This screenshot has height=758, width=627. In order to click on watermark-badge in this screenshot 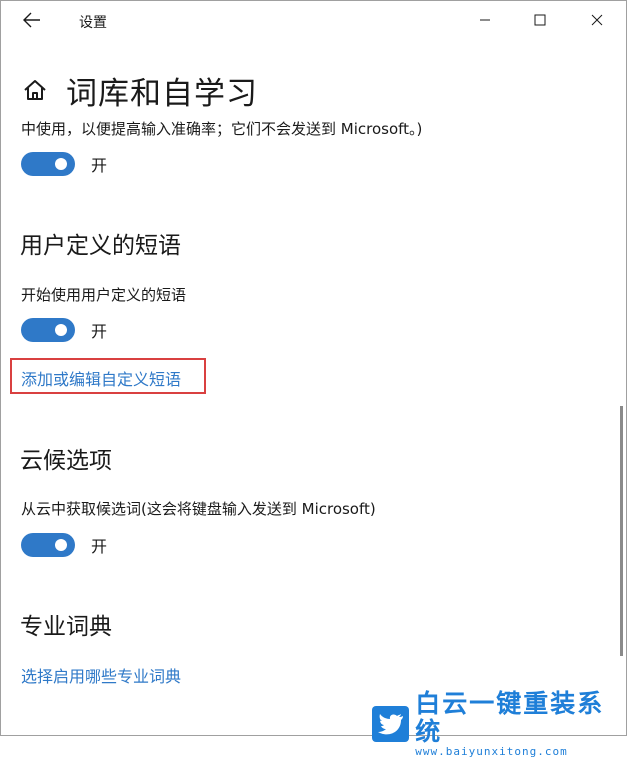, I will do `click(391, 724)`.